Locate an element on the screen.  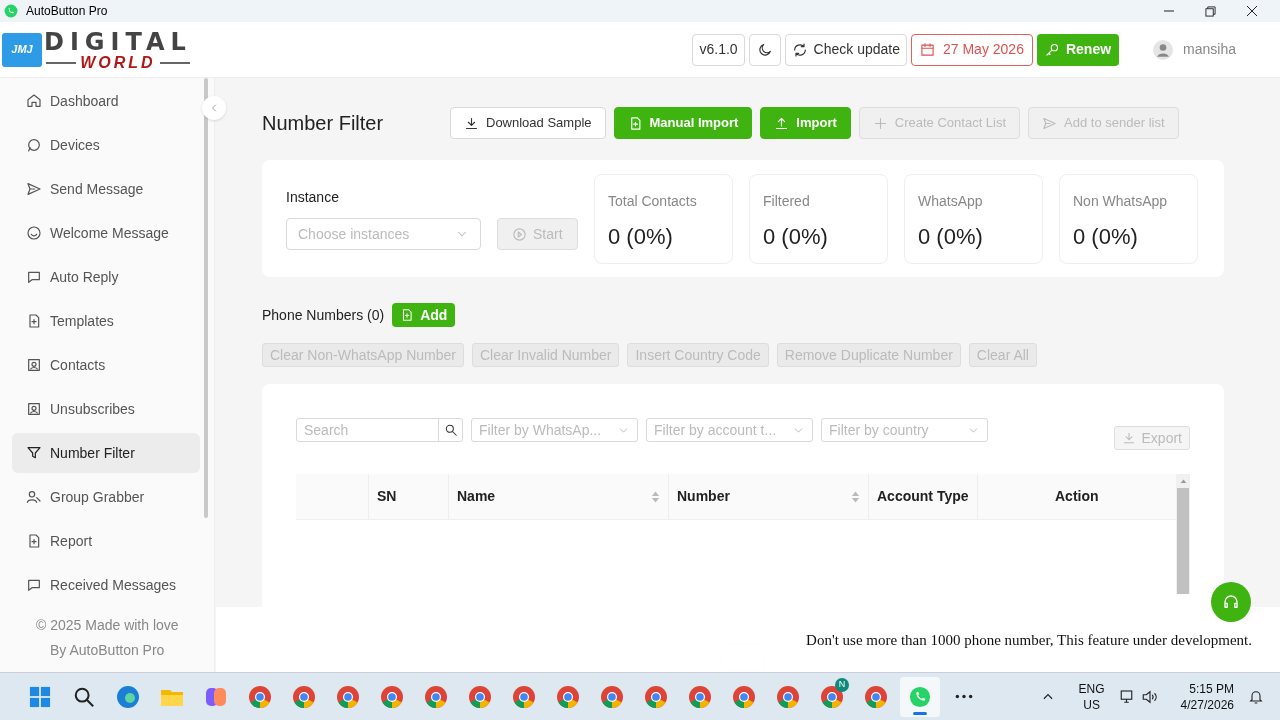
region-label: US is located at coordinates (1091, 704).